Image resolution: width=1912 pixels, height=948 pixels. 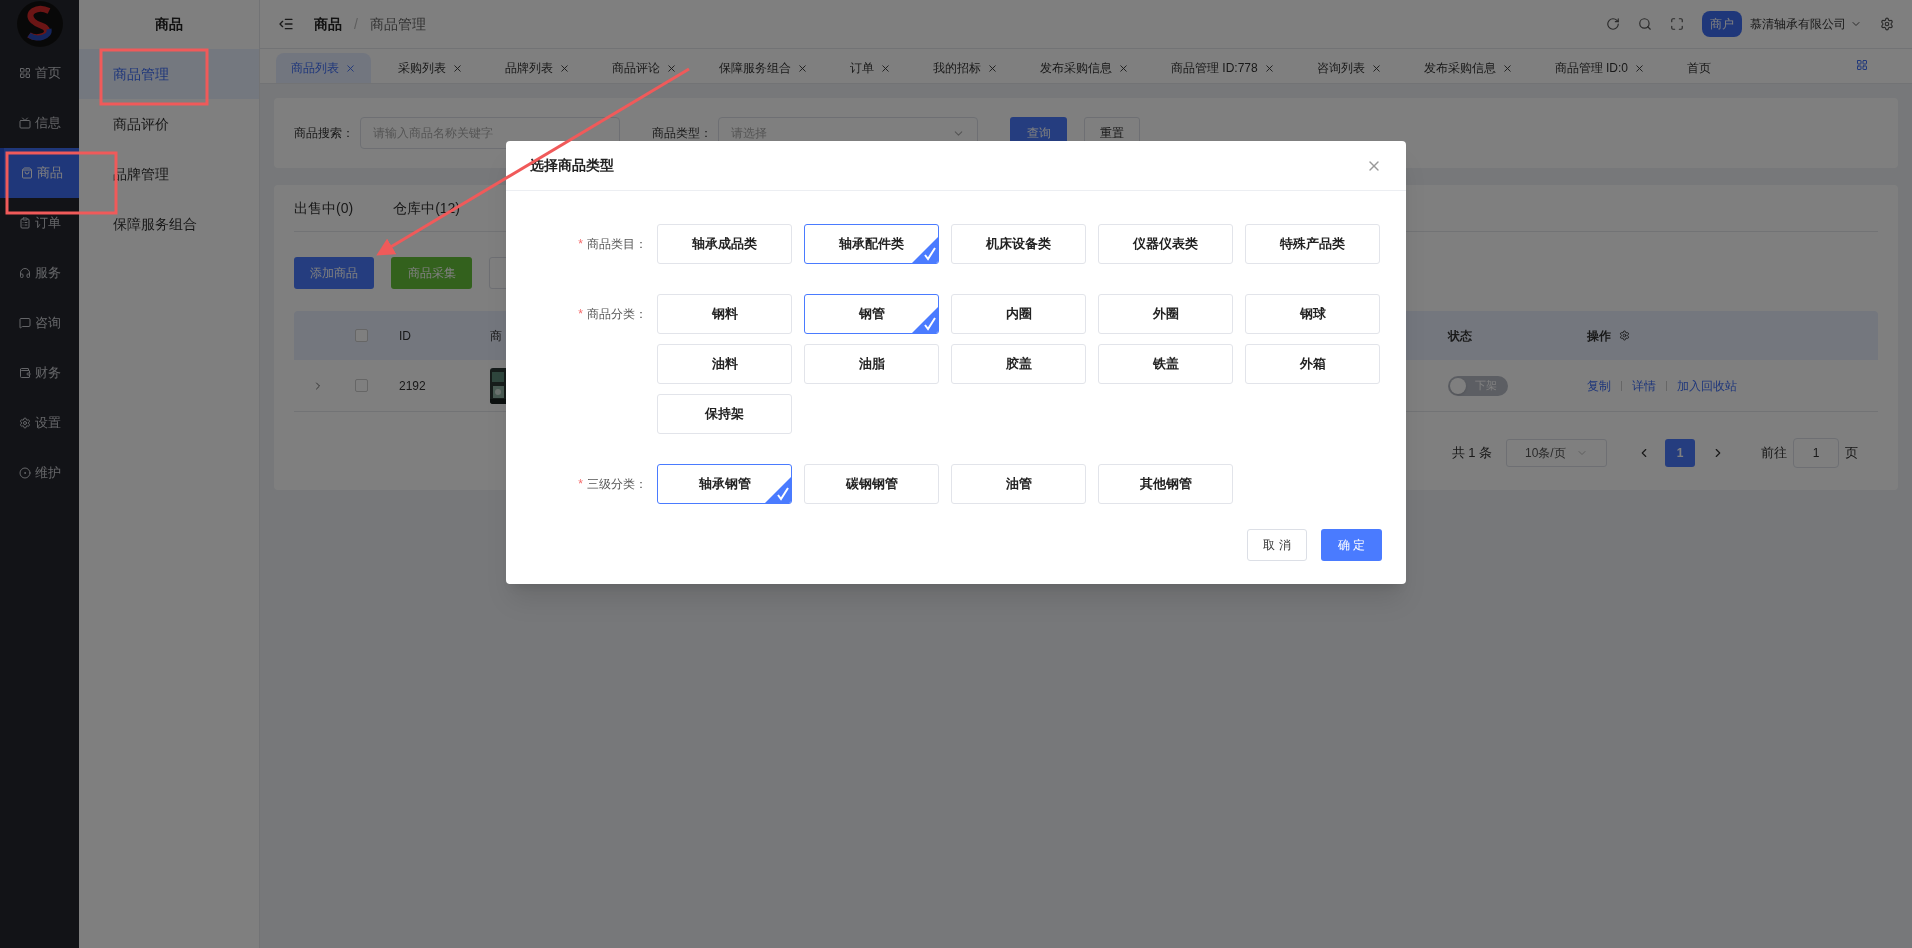 I want to click on page-number: 1, so click(x=1680, y=453).